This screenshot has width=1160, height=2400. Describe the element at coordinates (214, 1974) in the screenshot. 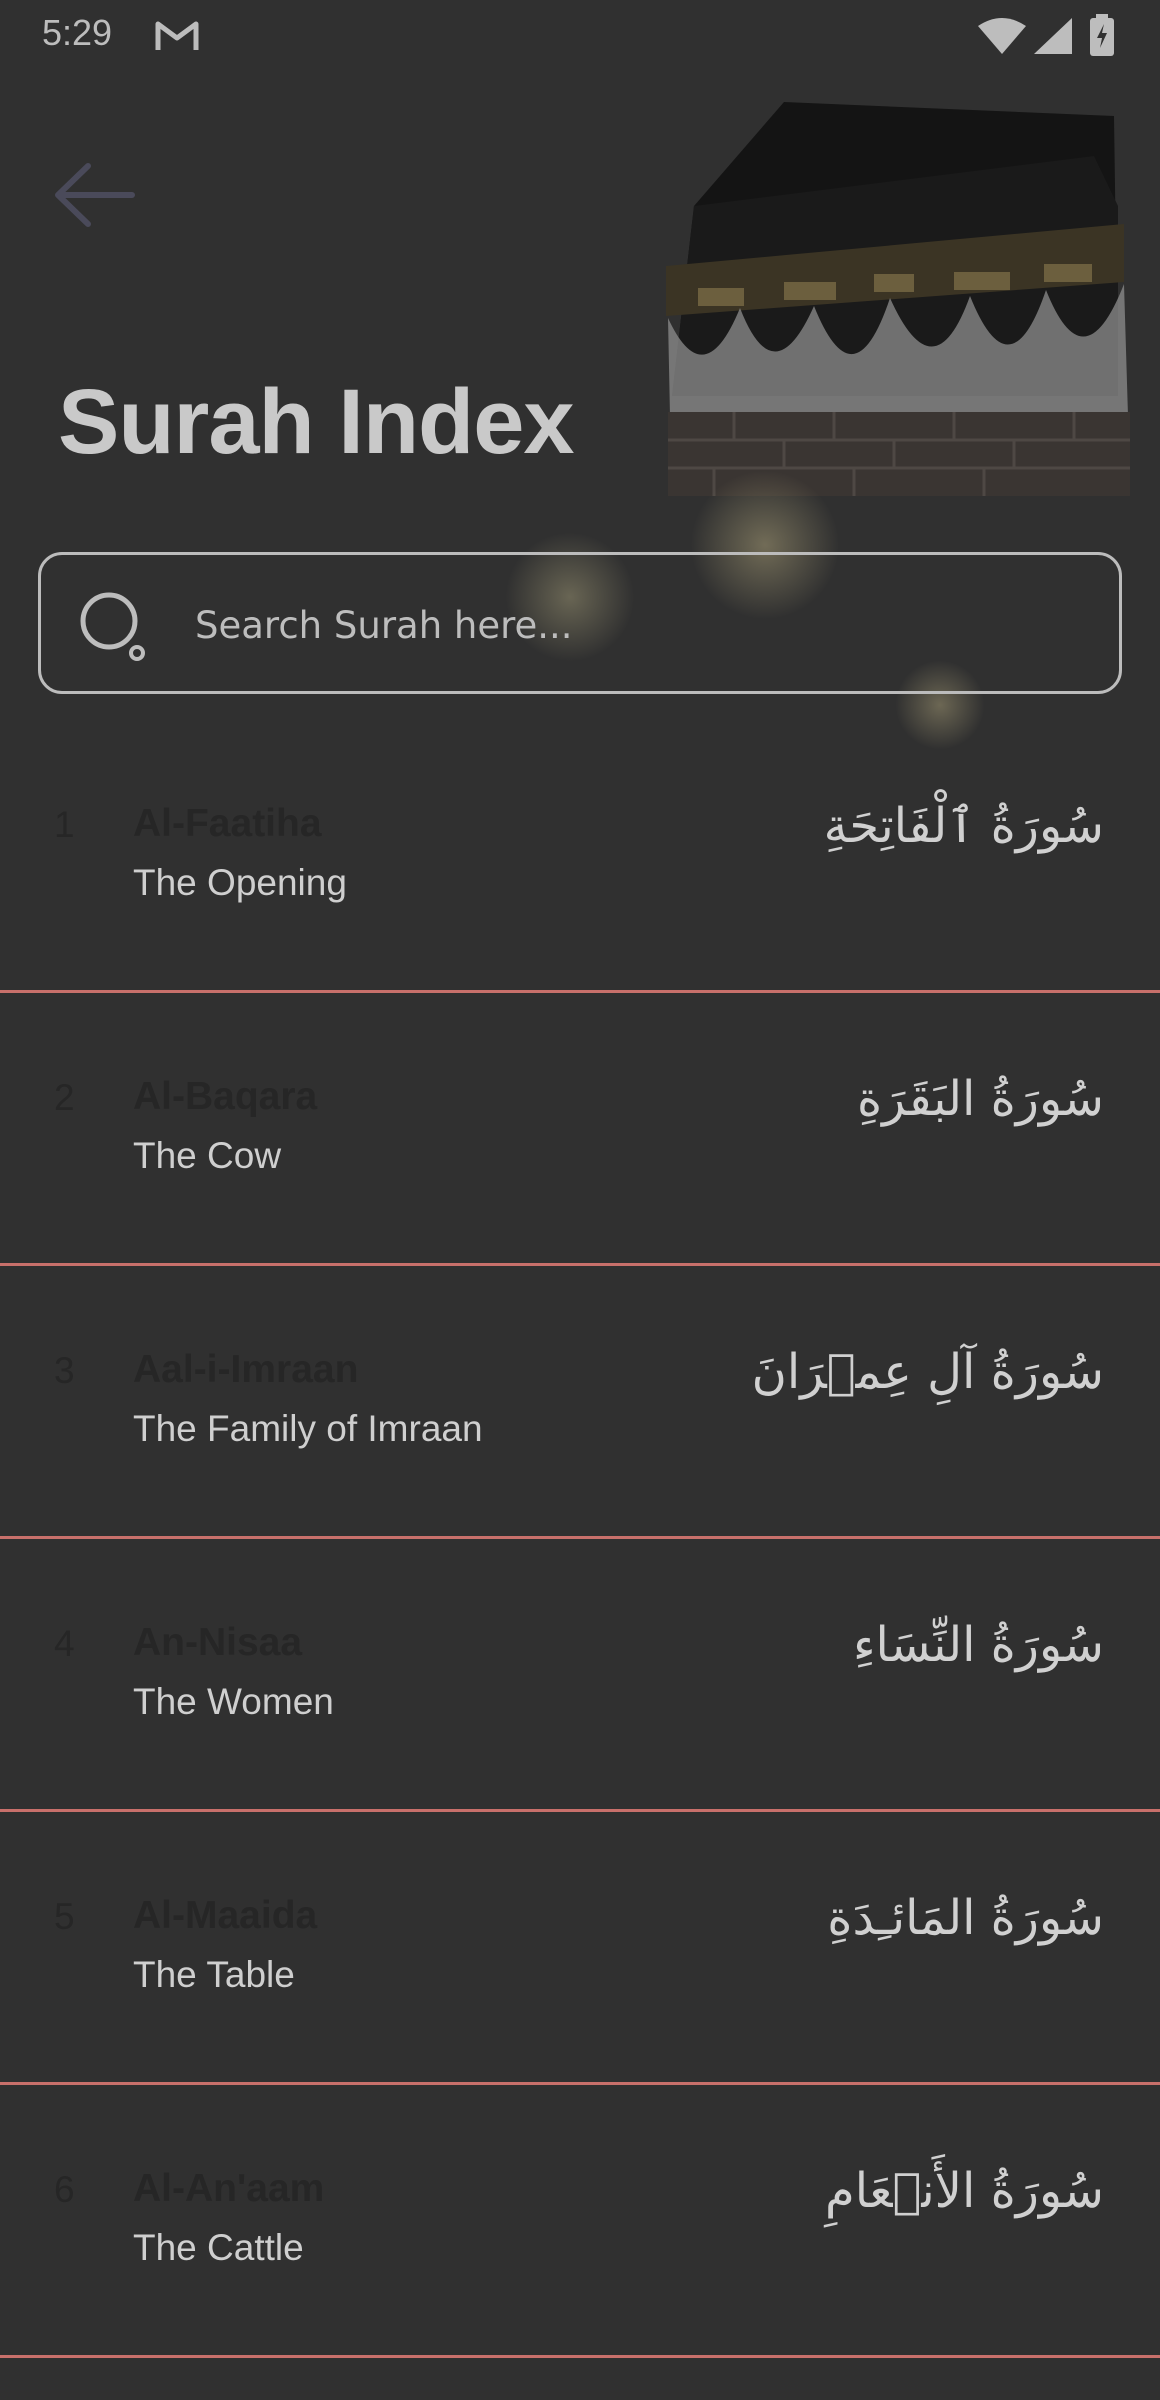

I see `surah-translation: The Table` at that location.